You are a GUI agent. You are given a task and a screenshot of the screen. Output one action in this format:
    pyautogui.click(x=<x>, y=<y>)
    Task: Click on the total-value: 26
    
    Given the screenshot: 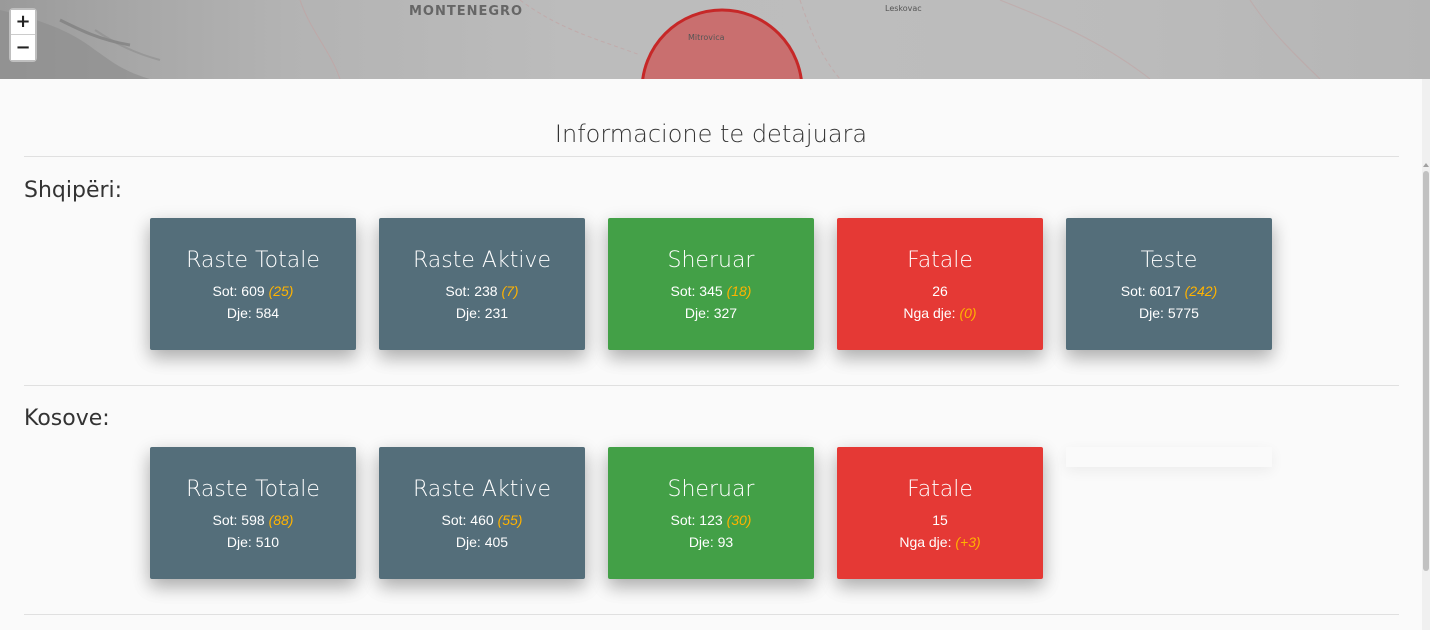 What is the action you would take?
    pyautogui.click(x=940, y=291)
    